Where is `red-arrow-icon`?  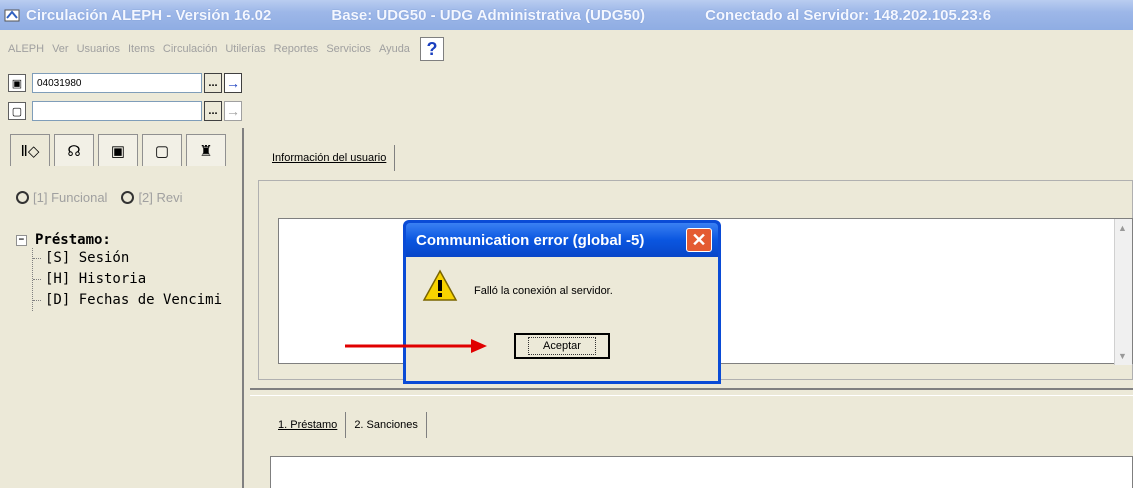 red-arrow-icon is located at coordinates (416, 346).